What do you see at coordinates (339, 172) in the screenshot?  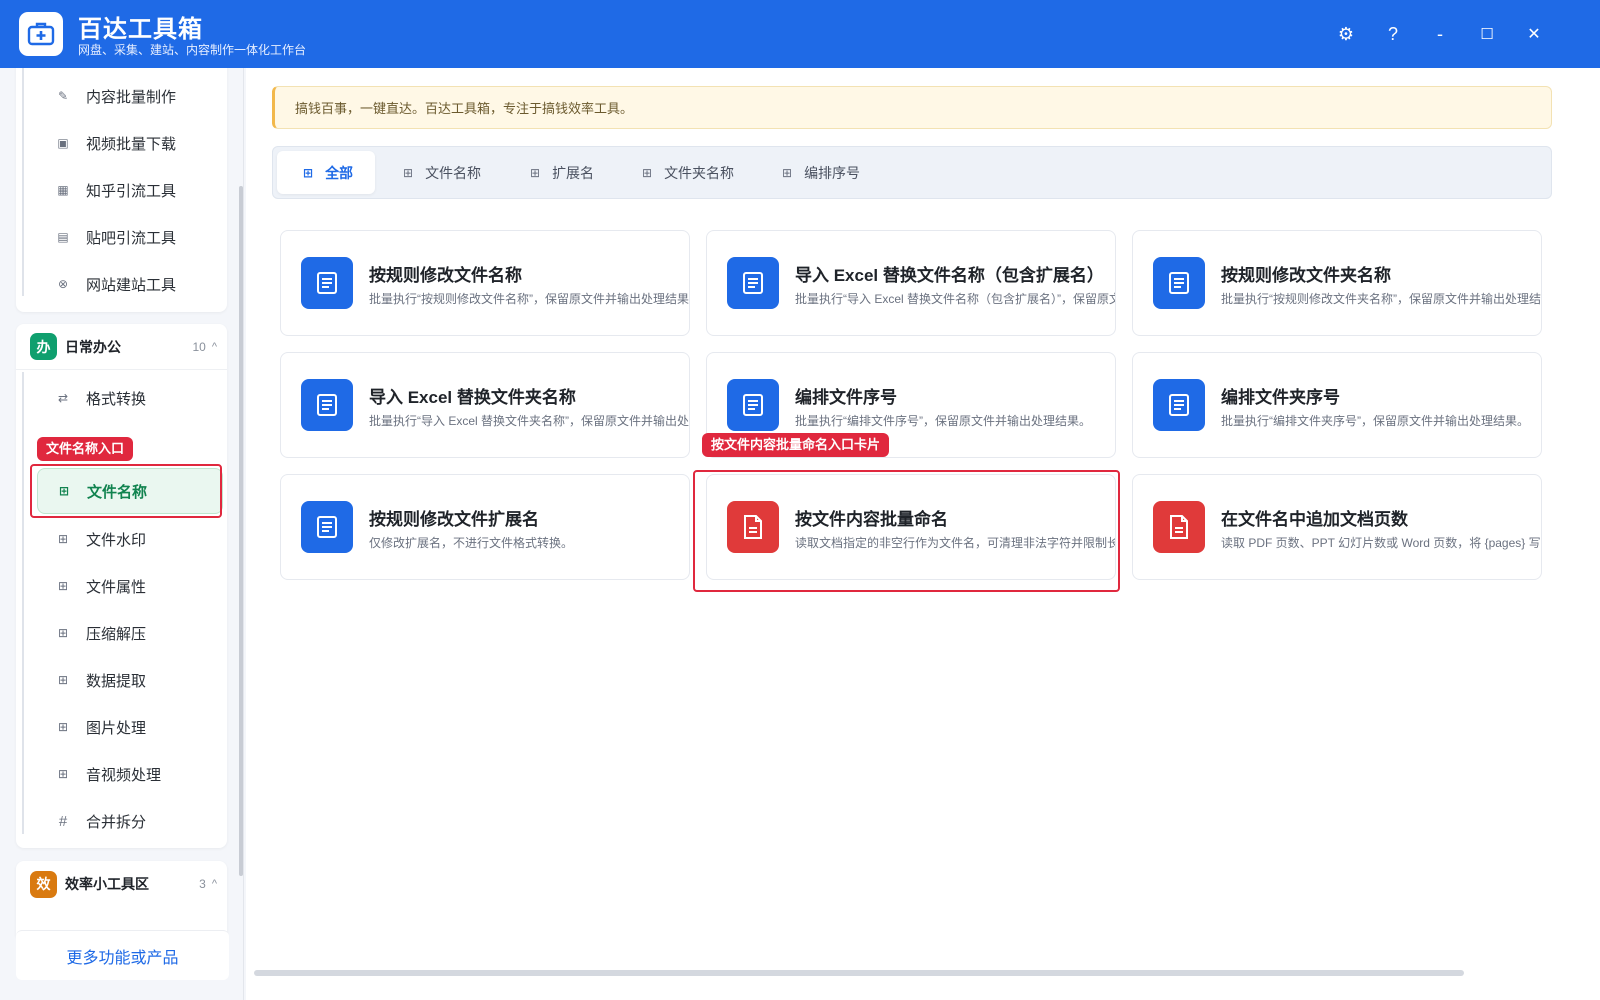 I see `tab-label: 全部` at bounding box center [339, 172].